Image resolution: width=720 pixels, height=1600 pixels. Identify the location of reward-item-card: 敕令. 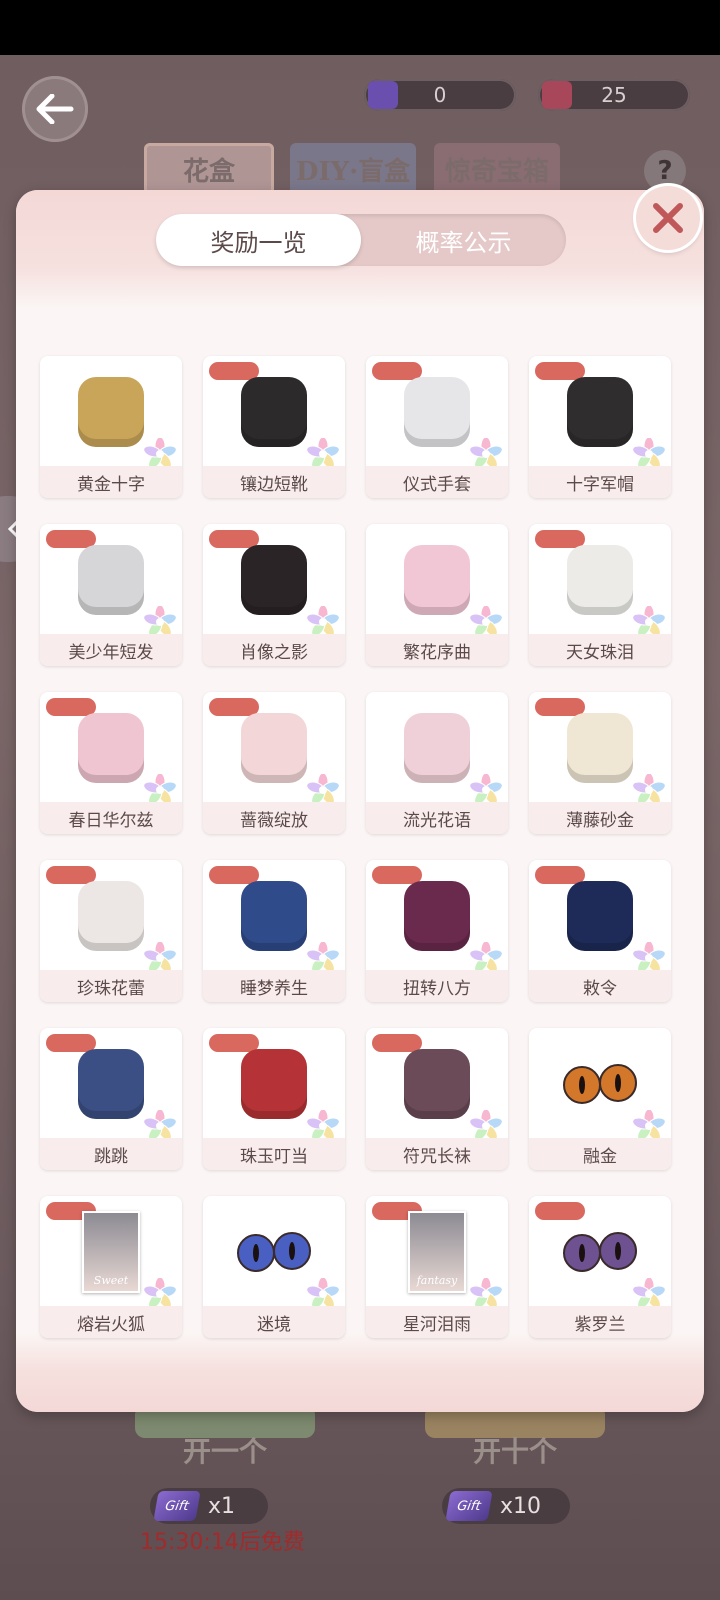
(600, 931).